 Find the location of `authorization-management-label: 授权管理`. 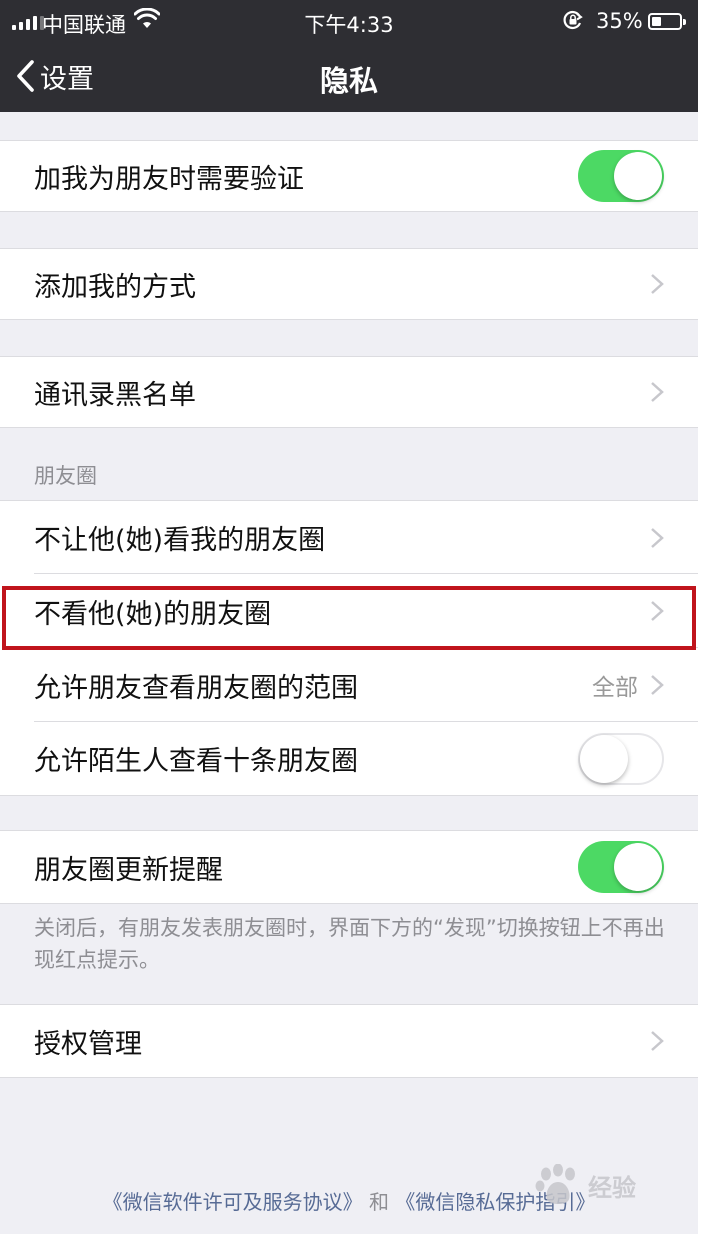

authorization-management-label: 授权管理 is located at coordinates (88, 1044).